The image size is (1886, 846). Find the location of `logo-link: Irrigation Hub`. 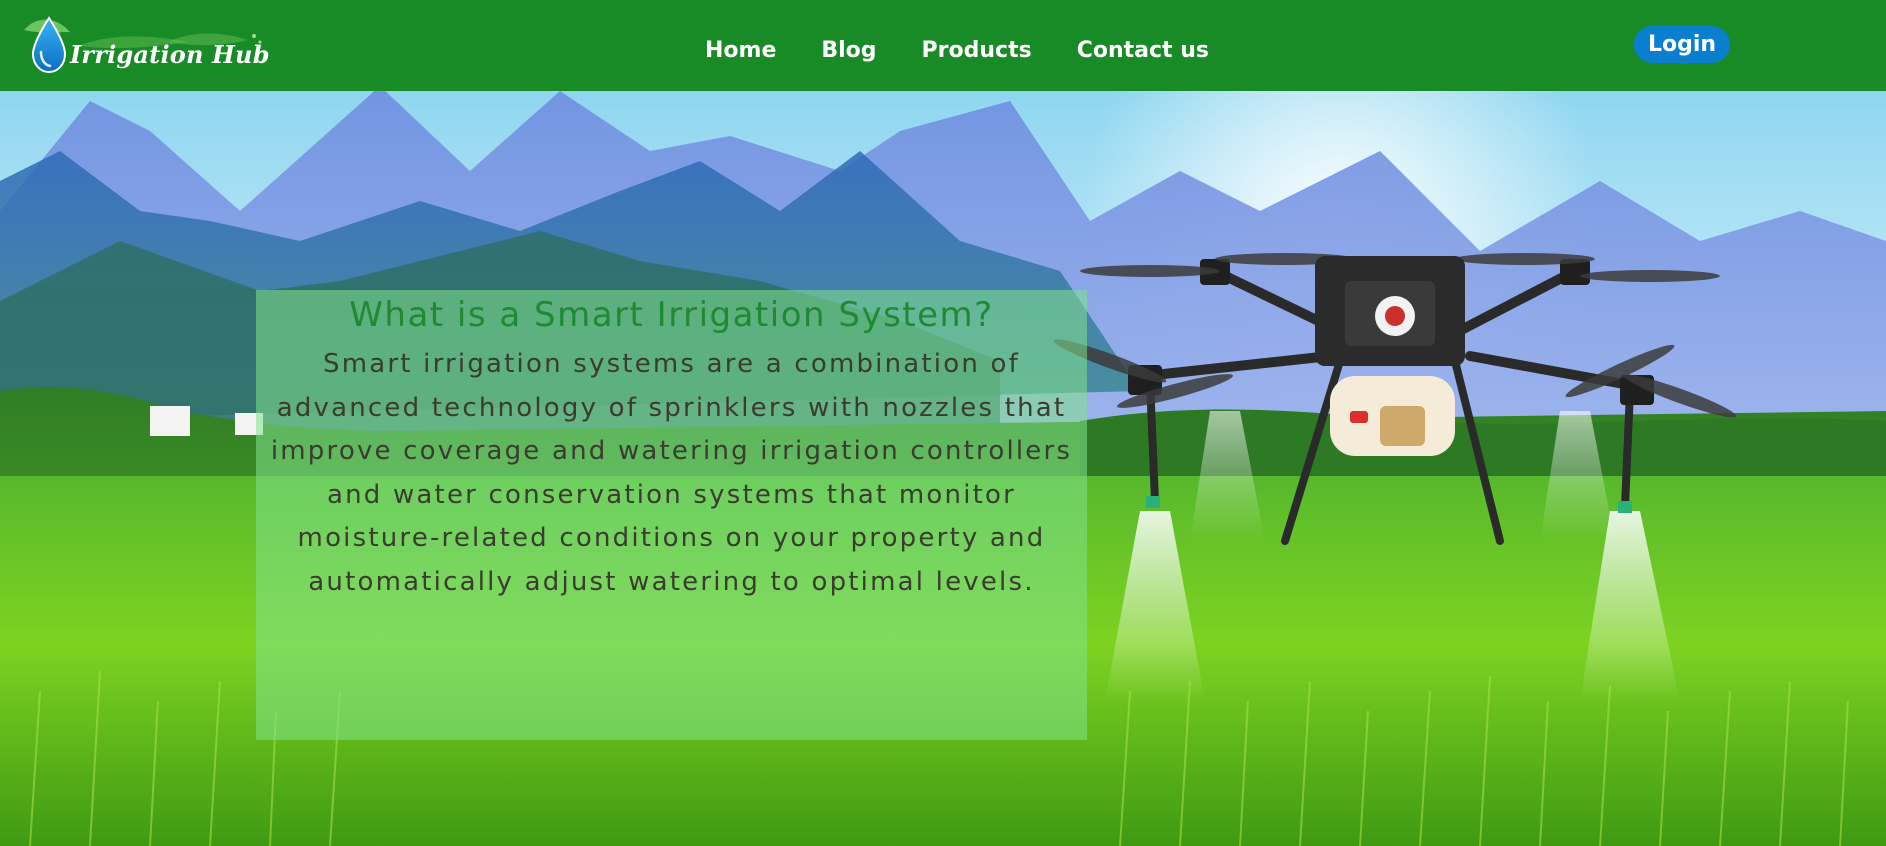

logo-link: Irrigation Hub is located at coordinates (144, 45).